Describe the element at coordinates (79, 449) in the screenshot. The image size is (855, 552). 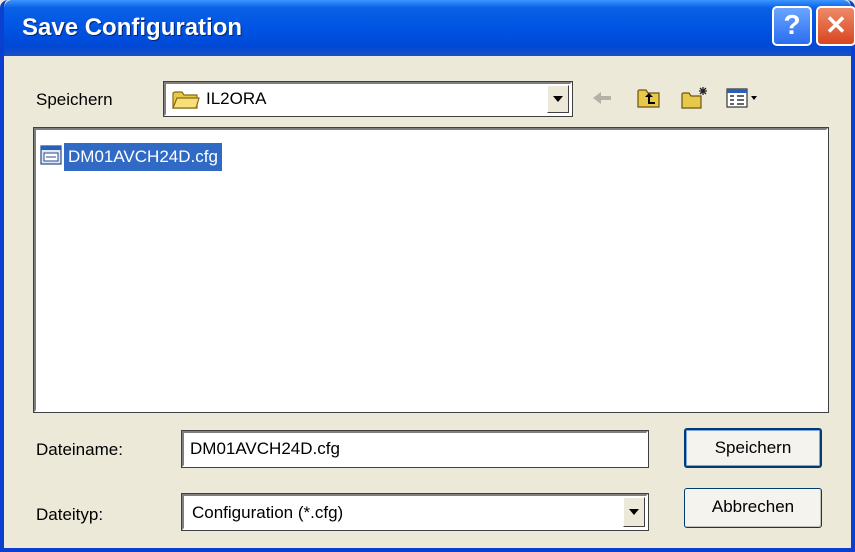
I see `filename-label: Dateiname:` at that location.